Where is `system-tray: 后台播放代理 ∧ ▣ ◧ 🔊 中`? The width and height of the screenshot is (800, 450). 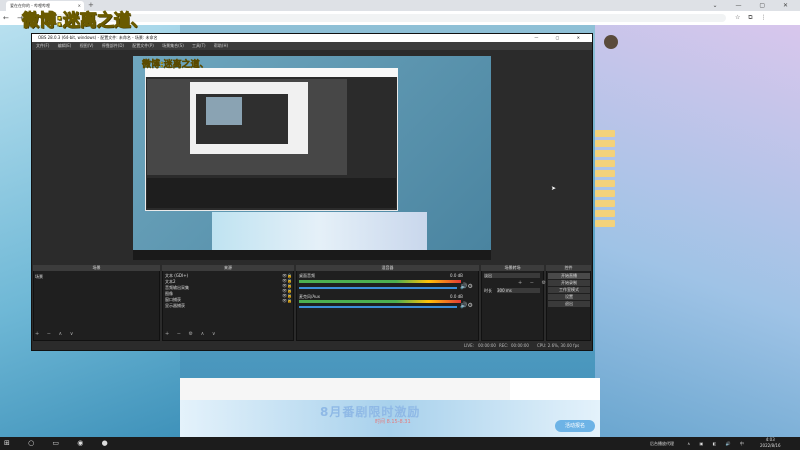
system-tray: 后台播放代理 ∧ ▣ ◧ 🔊 中 is located at coordinates (699, 443).